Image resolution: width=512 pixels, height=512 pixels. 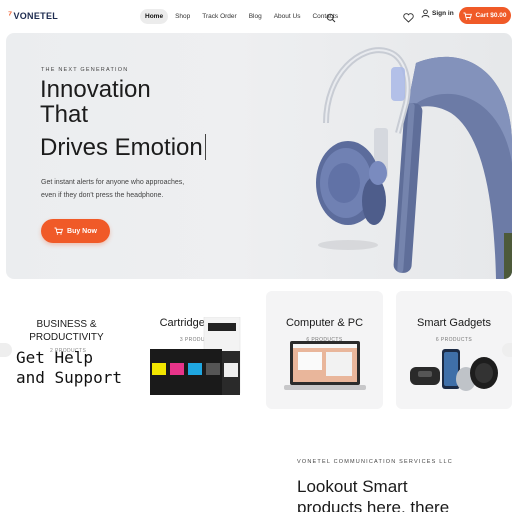 I want to click on chevron-right-icon, so click(x=507, y=350).